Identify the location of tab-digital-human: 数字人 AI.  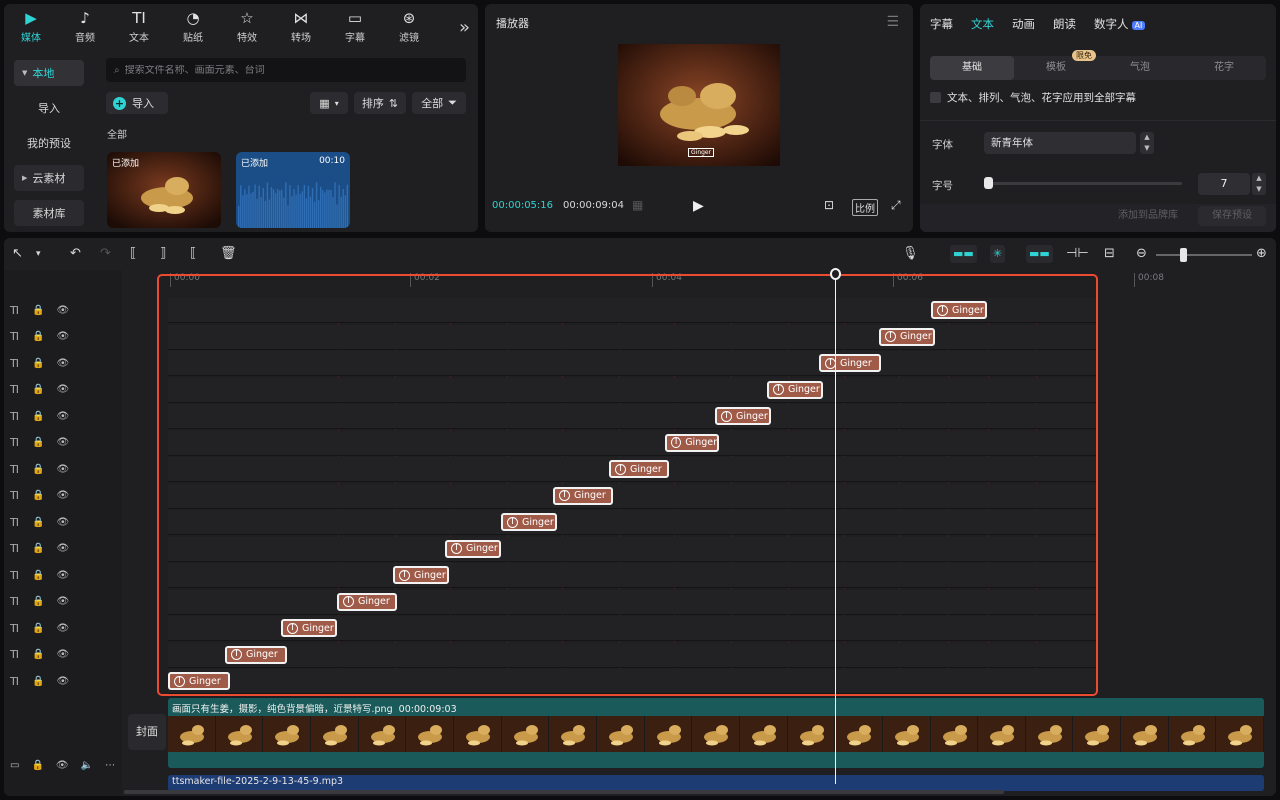
(1120, 24).